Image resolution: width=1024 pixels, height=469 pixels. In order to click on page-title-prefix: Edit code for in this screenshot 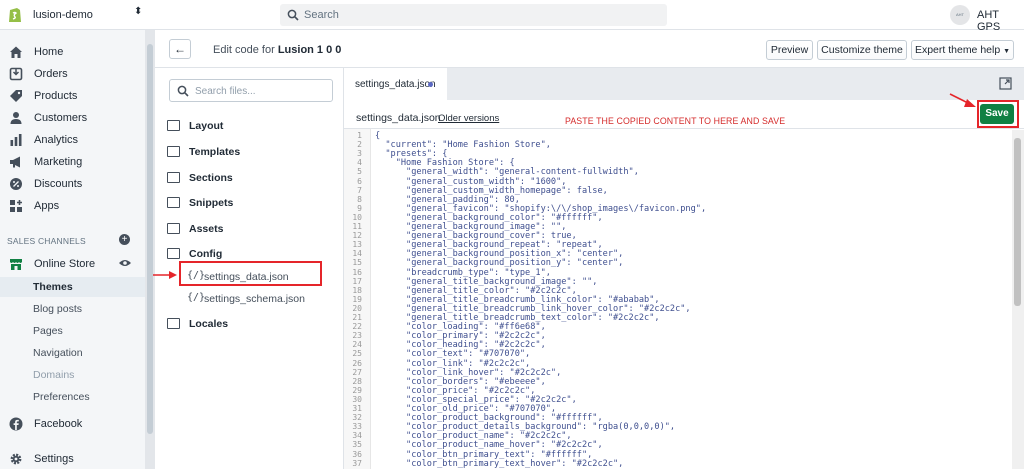, I will do `click(244, 50)`.